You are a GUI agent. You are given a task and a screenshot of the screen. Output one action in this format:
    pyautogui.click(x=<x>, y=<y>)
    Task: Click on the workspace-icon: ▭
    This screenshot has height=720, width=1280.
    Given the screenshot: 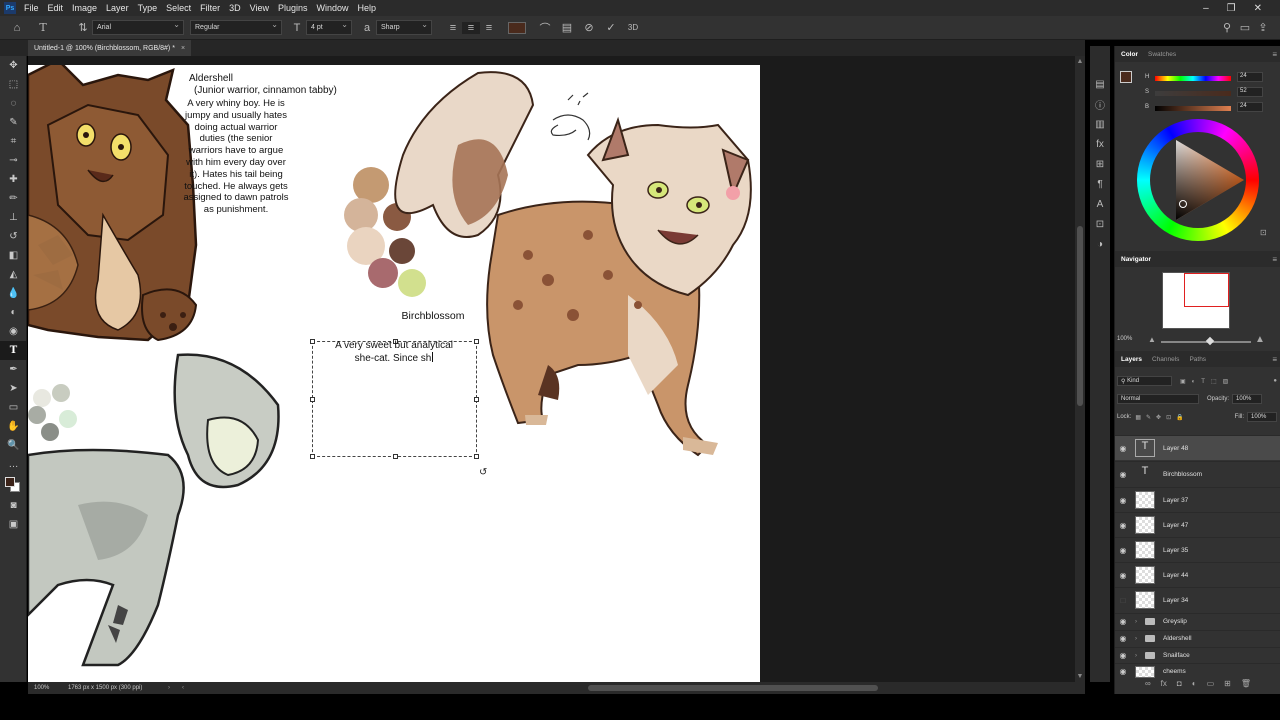 What is the action you would take?
    pyautogui.click(x=1245, y=27)
    